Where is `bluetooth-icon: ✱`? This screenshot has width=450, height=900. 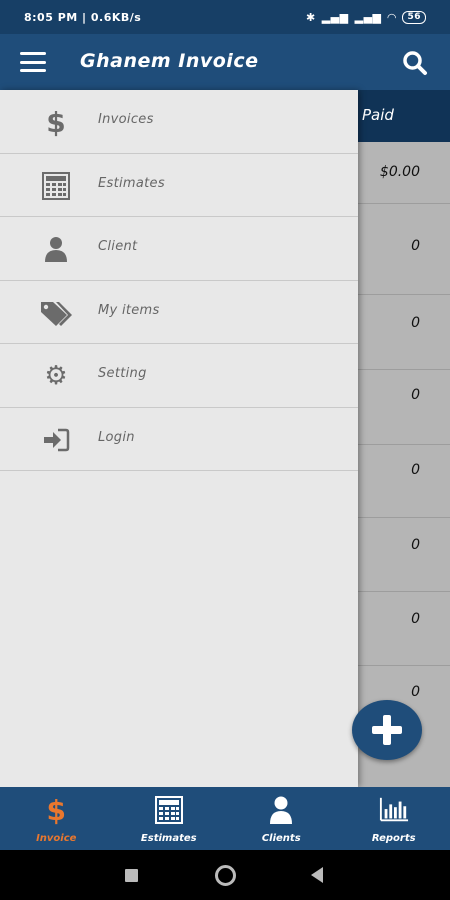 bluetooth-icon: ✱ is located at coordinates (311, 17).